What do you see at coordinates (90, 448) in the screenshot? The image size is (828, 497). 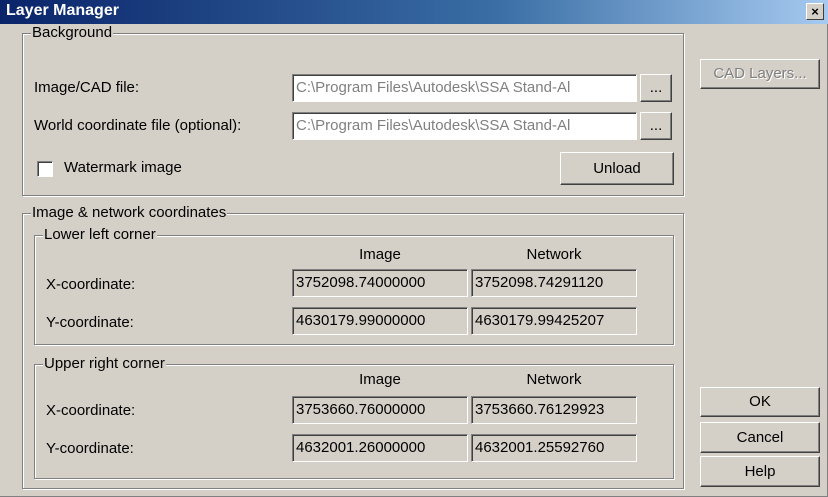 I see `upper-right-y-label: Y-coordinate:` at bounding box center [90, 448].